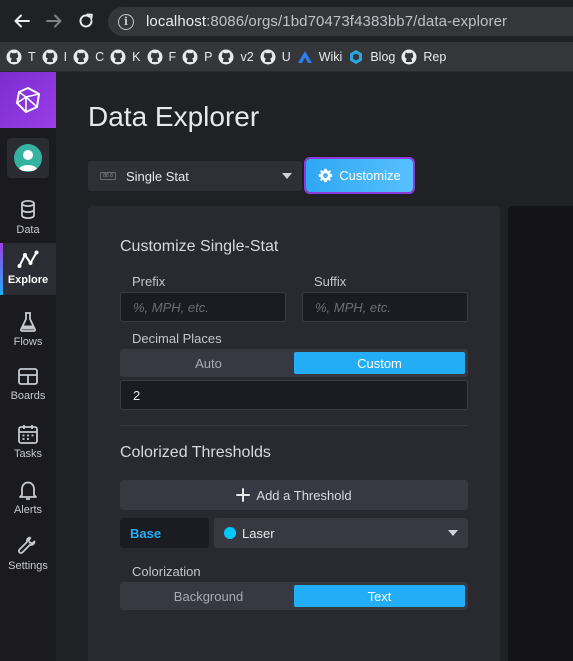 Image resolution: width=573 pixels, height=661 pixels. I want to click on base-color-dropdown: Laser, so click(341, 533).